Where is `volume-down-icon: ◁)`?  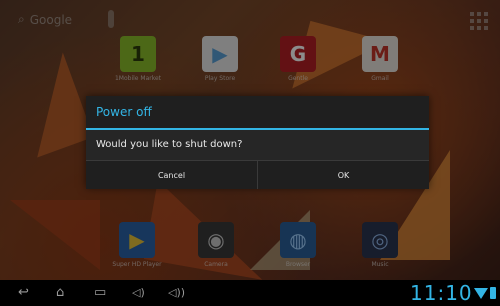 volume-down-icon: ◁) is located at coordinates (138, 293).